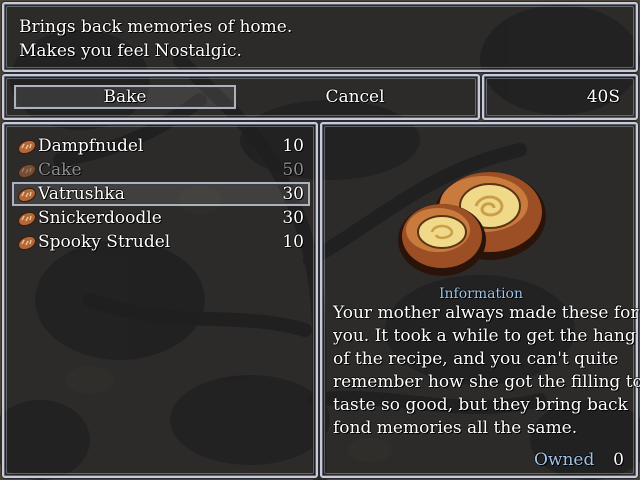 Image resolution: width=640 pixels, height=480 pixels. Describe the element at coordinates (486, 313) in the screenshot. I see `description-line: Your mother always made these for` at that location.